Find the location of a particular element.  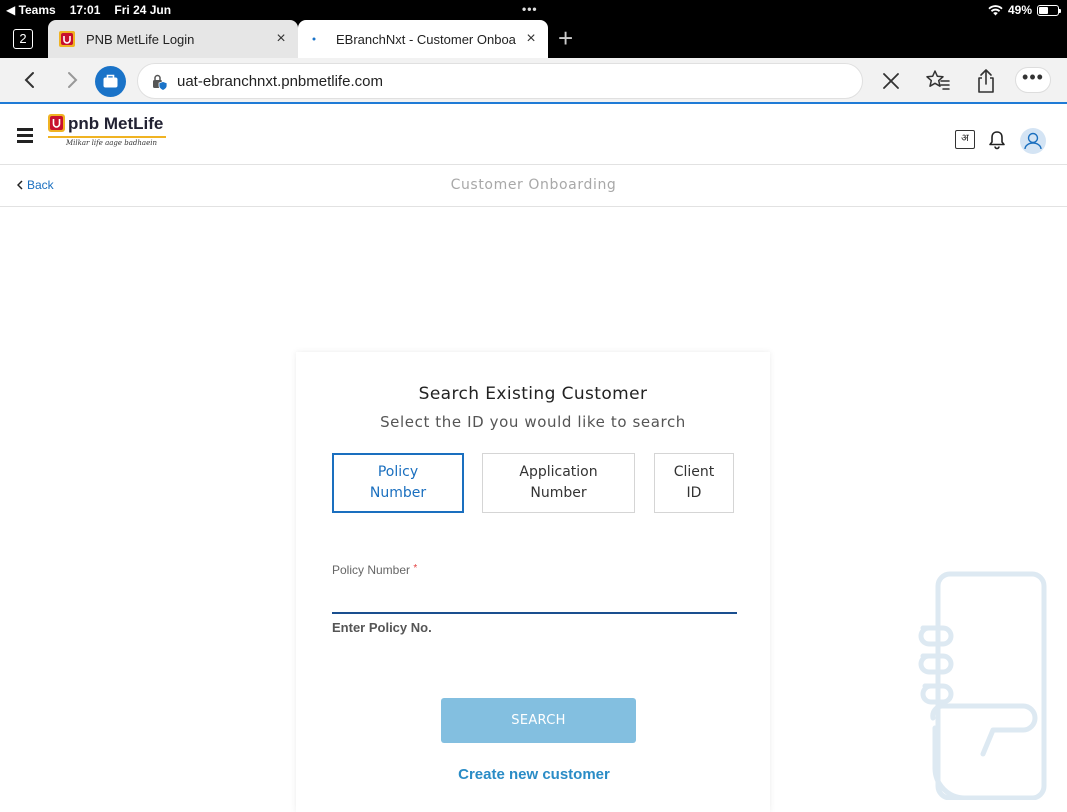

favorites-star-icon is located at coordinates (938, 81).